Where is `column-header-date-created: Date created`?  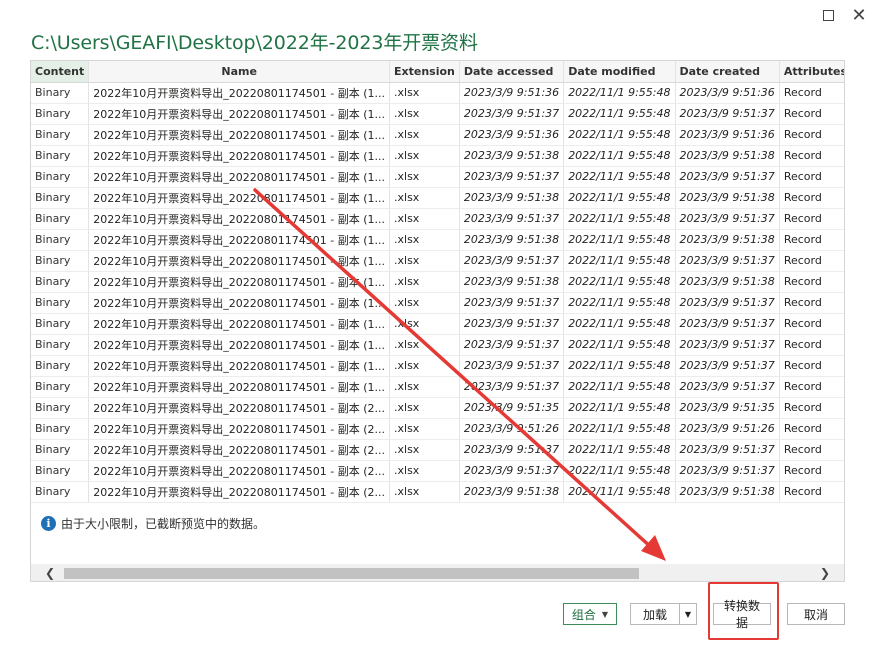 column-header-date-created: Date created is located at coordinates (727, 72).